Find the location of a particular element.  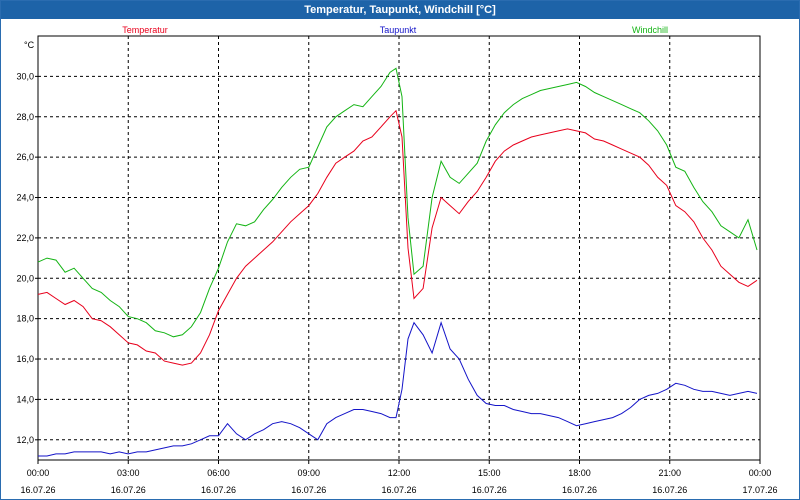

x-tick-time-label: 21:00 is located at coordinates (669, 473).